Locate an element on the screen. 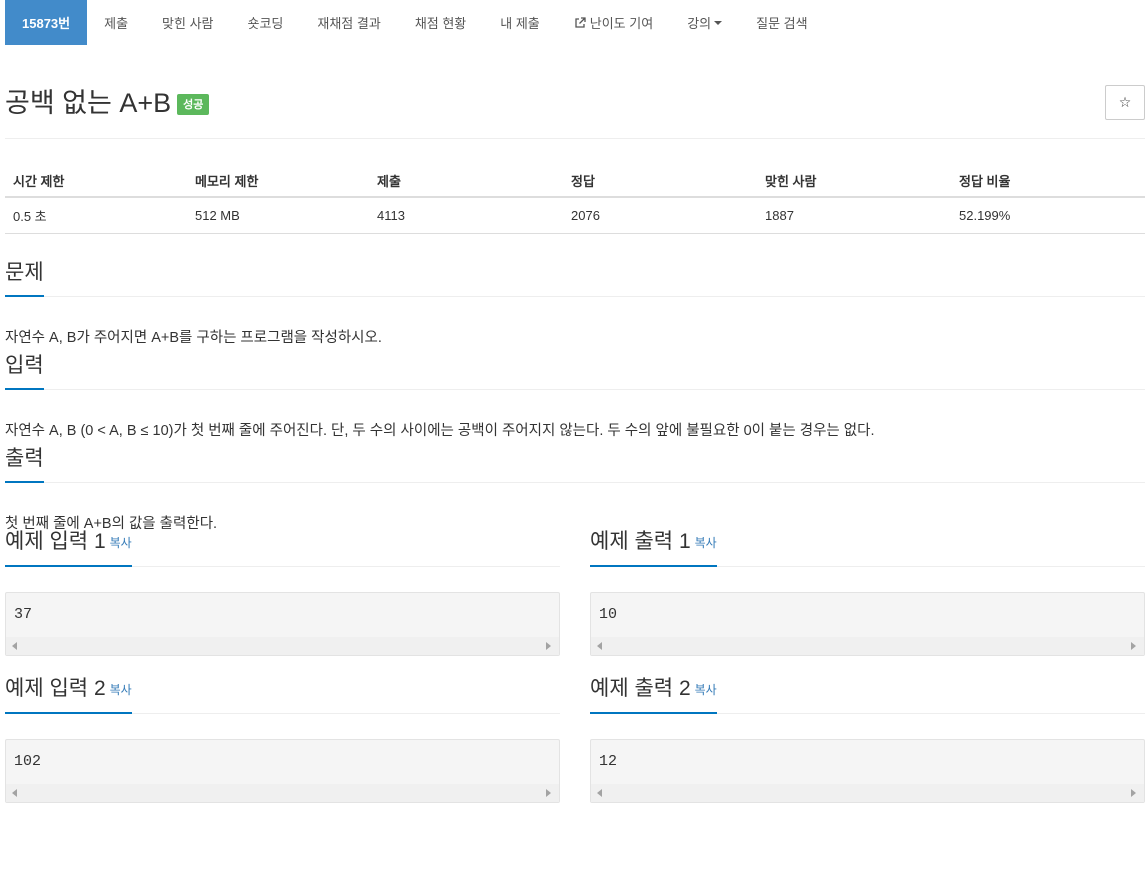  sample-heading-row: 예제 입력 2 복사 is located at coordinates (282, 695).